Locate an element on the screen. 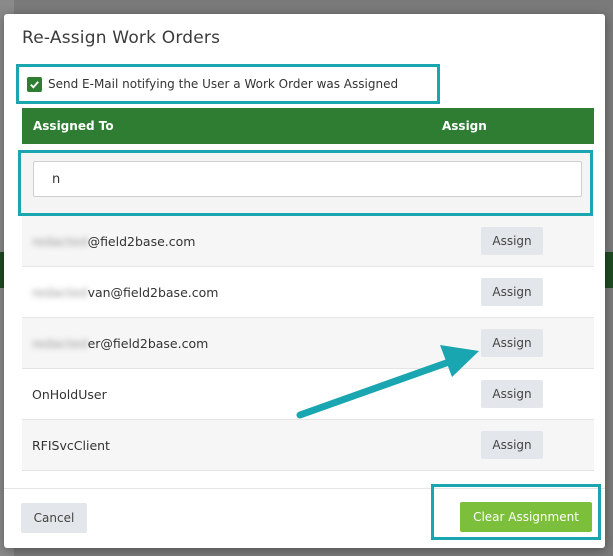  search-row is located at coordinates (305, 183).